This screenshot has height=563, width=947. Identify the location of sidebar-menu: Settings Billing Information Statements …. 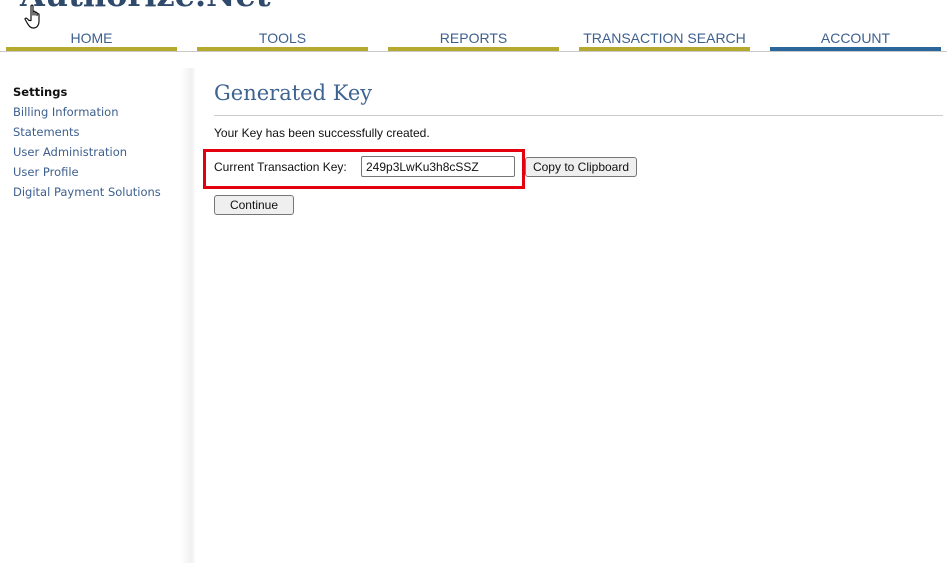
(87, 142).